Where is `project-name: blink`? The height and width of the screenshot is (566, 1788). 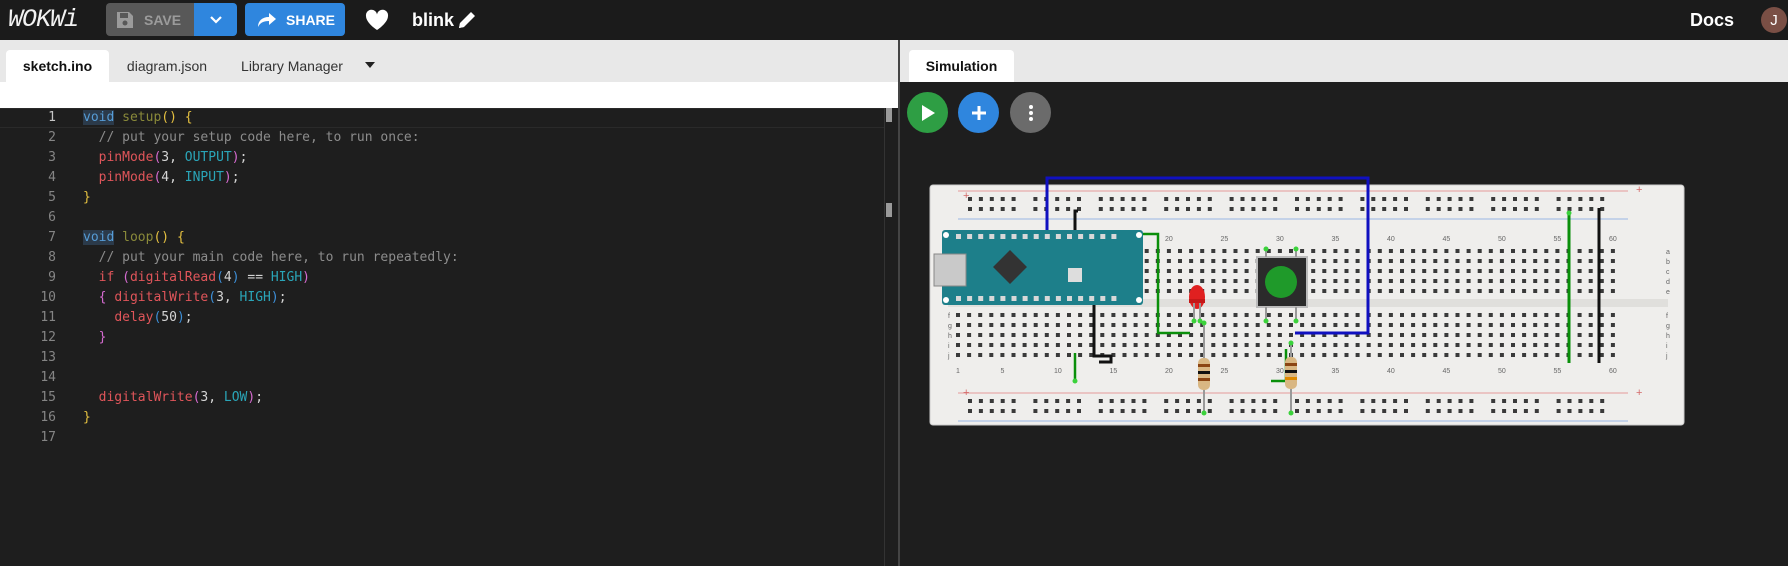 project-name: blink is located at coordinates (433, 20).